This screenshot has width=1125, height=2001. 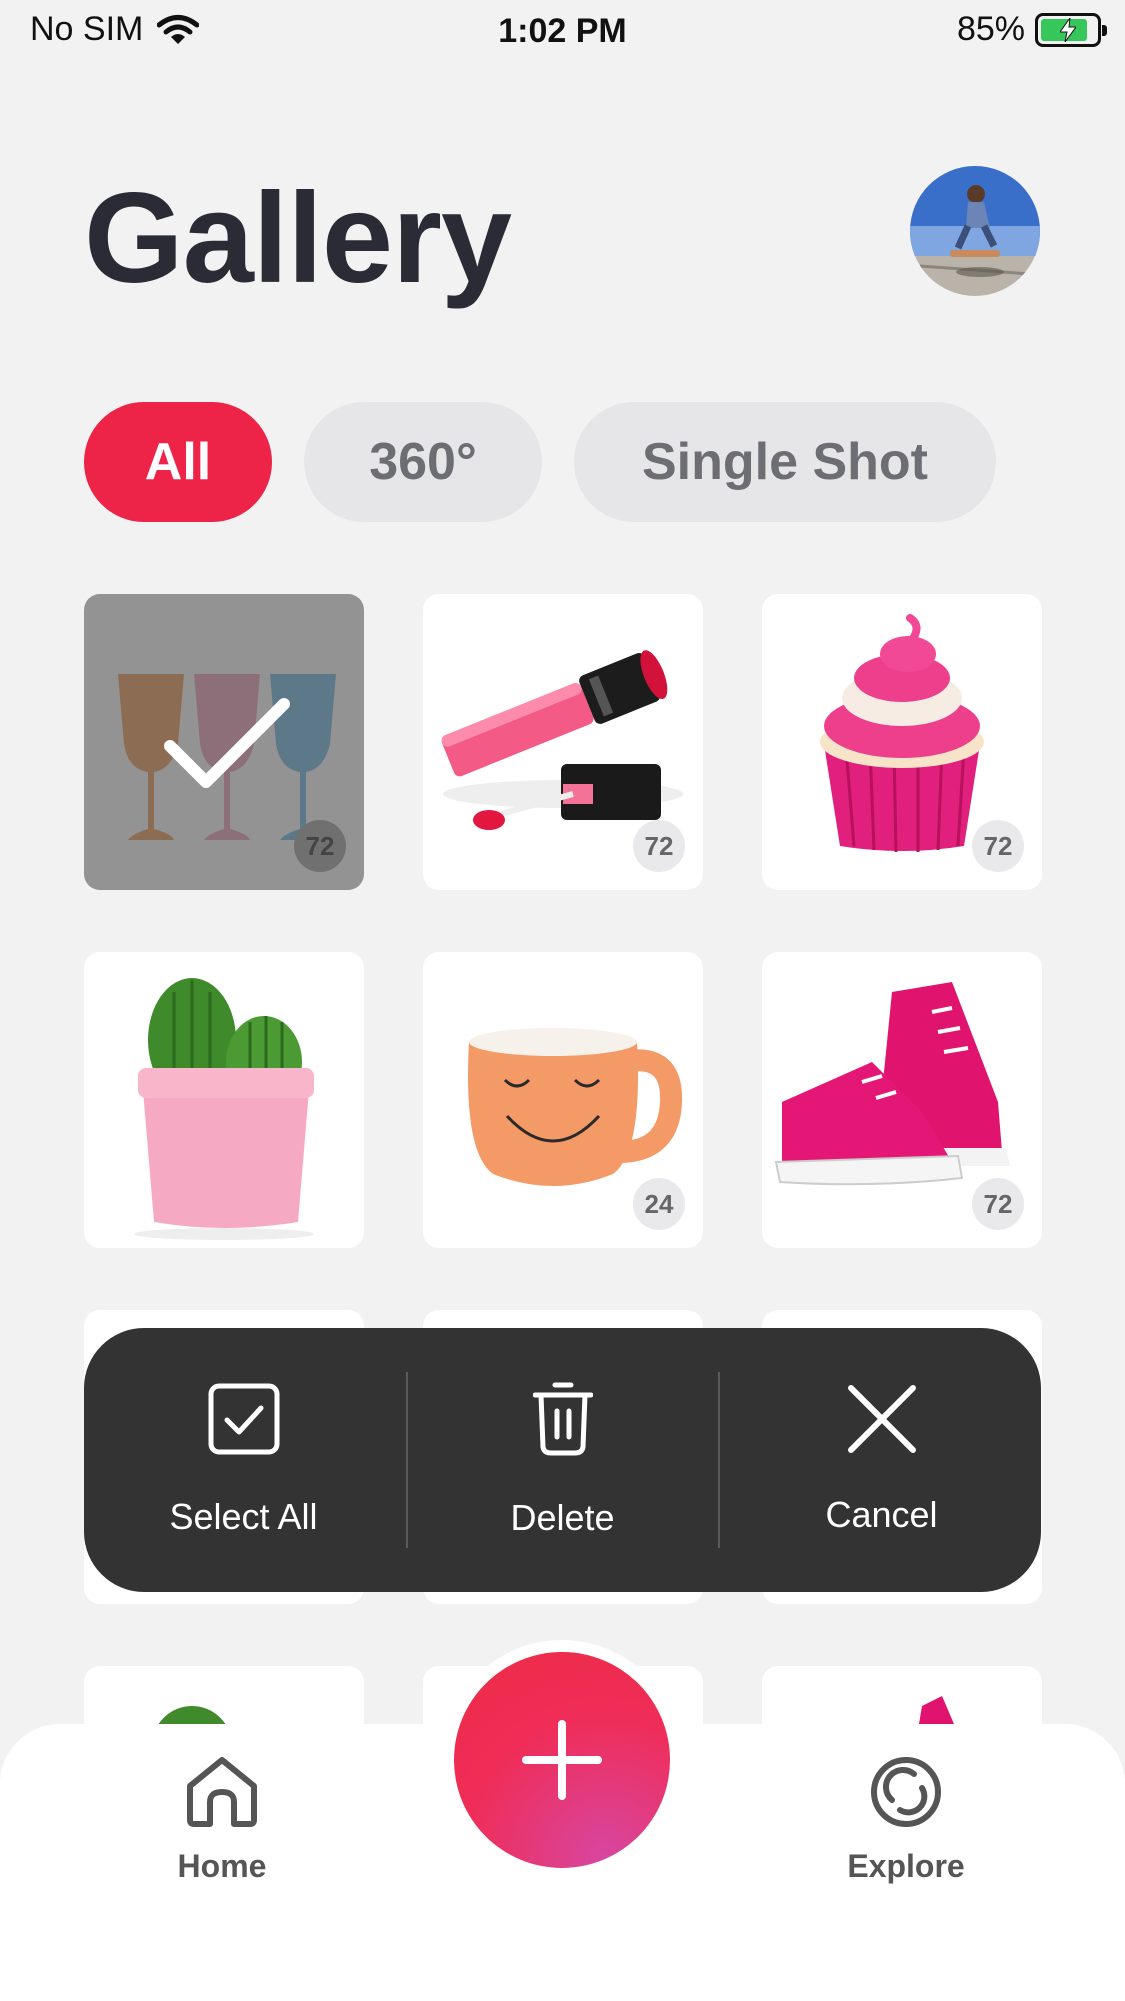 What do you see at coordinates (881, 1460) in the screenshot?
I see `cancel-button: Cancel` at bounding box center [881, 1460].